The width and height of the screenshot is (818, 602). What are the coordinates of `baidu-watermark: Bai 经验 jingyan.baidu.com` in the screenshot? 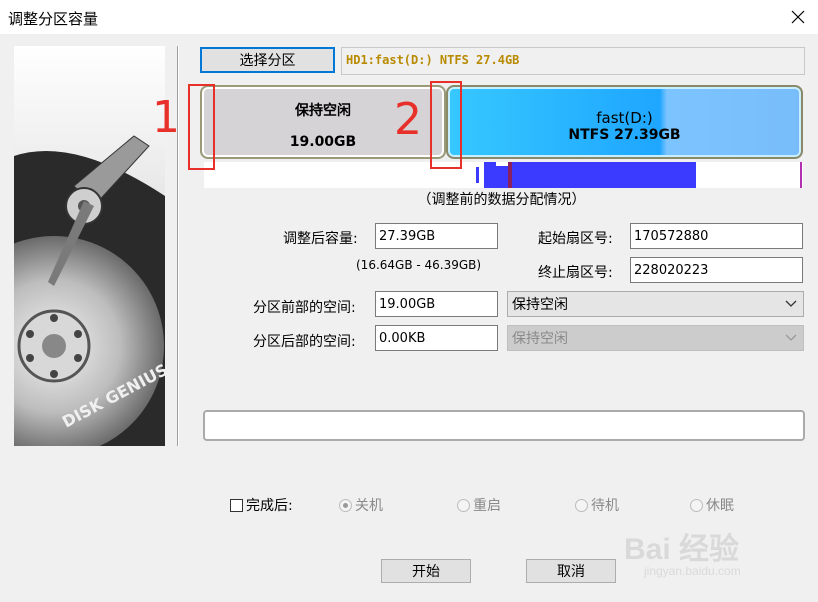 It's located at (719, 553).